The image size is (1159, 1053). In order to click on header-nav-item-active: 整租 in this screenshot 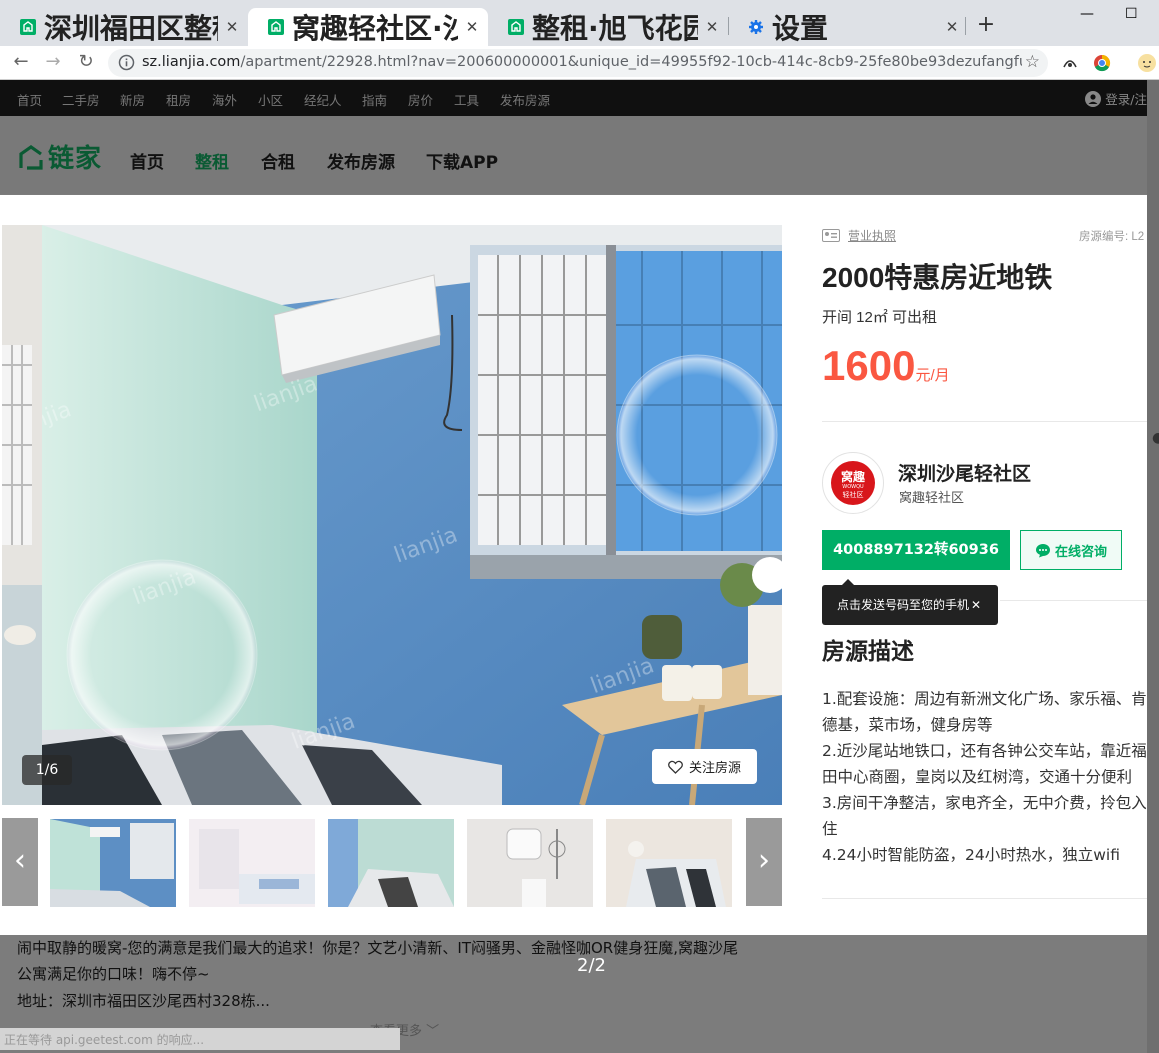, I will do `click(212, 160)`.